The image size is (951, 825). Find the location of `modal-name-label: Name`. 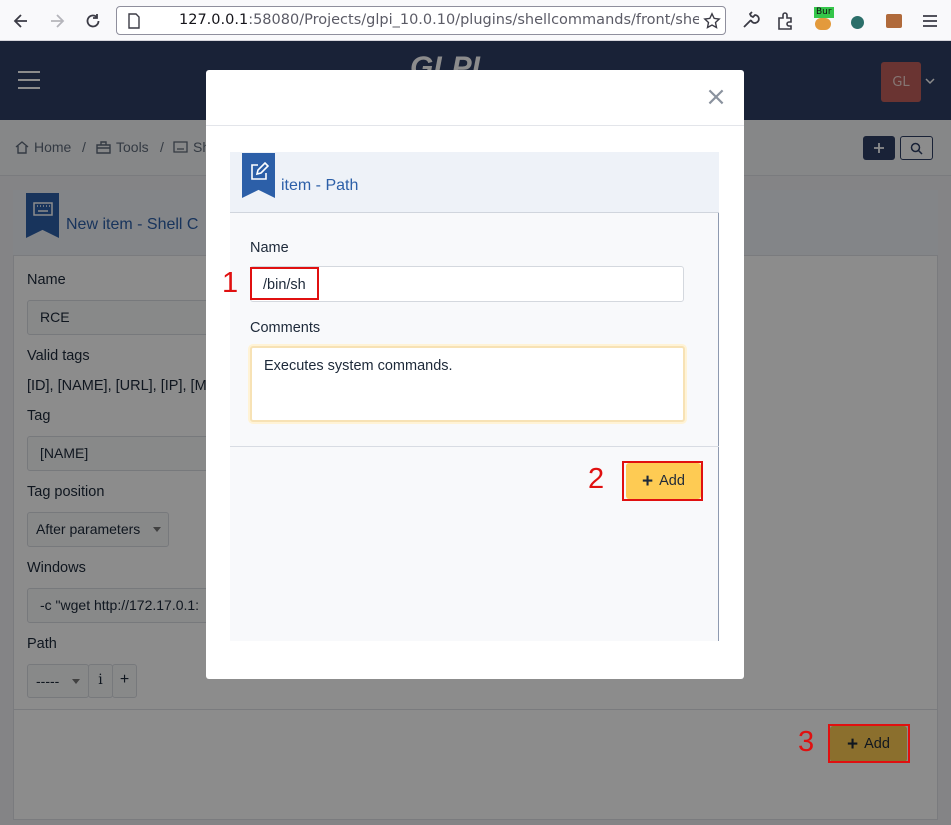

modal-name-label: Name is located at coordinates (269, 248).